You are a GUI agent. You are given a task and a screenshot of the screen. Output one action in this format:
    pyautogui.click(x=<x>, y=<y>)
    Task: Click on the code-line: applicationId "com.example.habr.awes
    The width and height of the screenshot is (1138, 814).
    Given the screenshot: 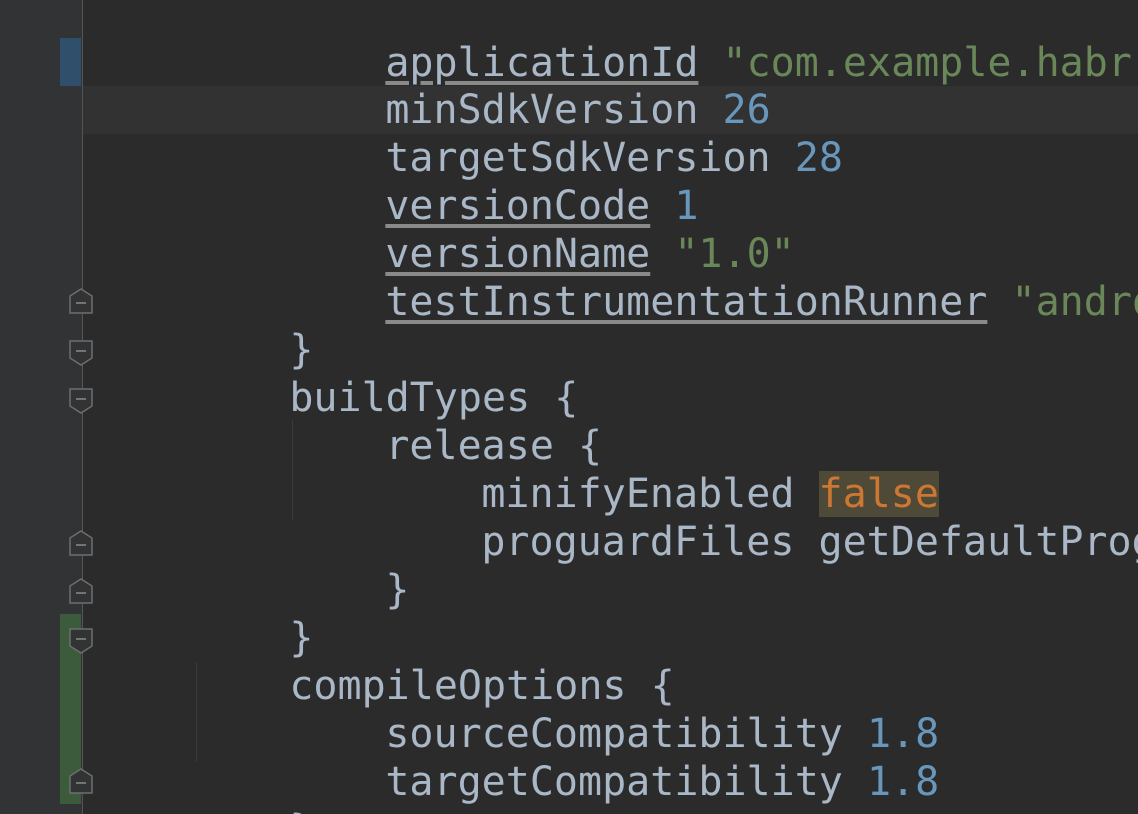 What is the action you would take?
    pyautogui.click(x=713, y=43)
    